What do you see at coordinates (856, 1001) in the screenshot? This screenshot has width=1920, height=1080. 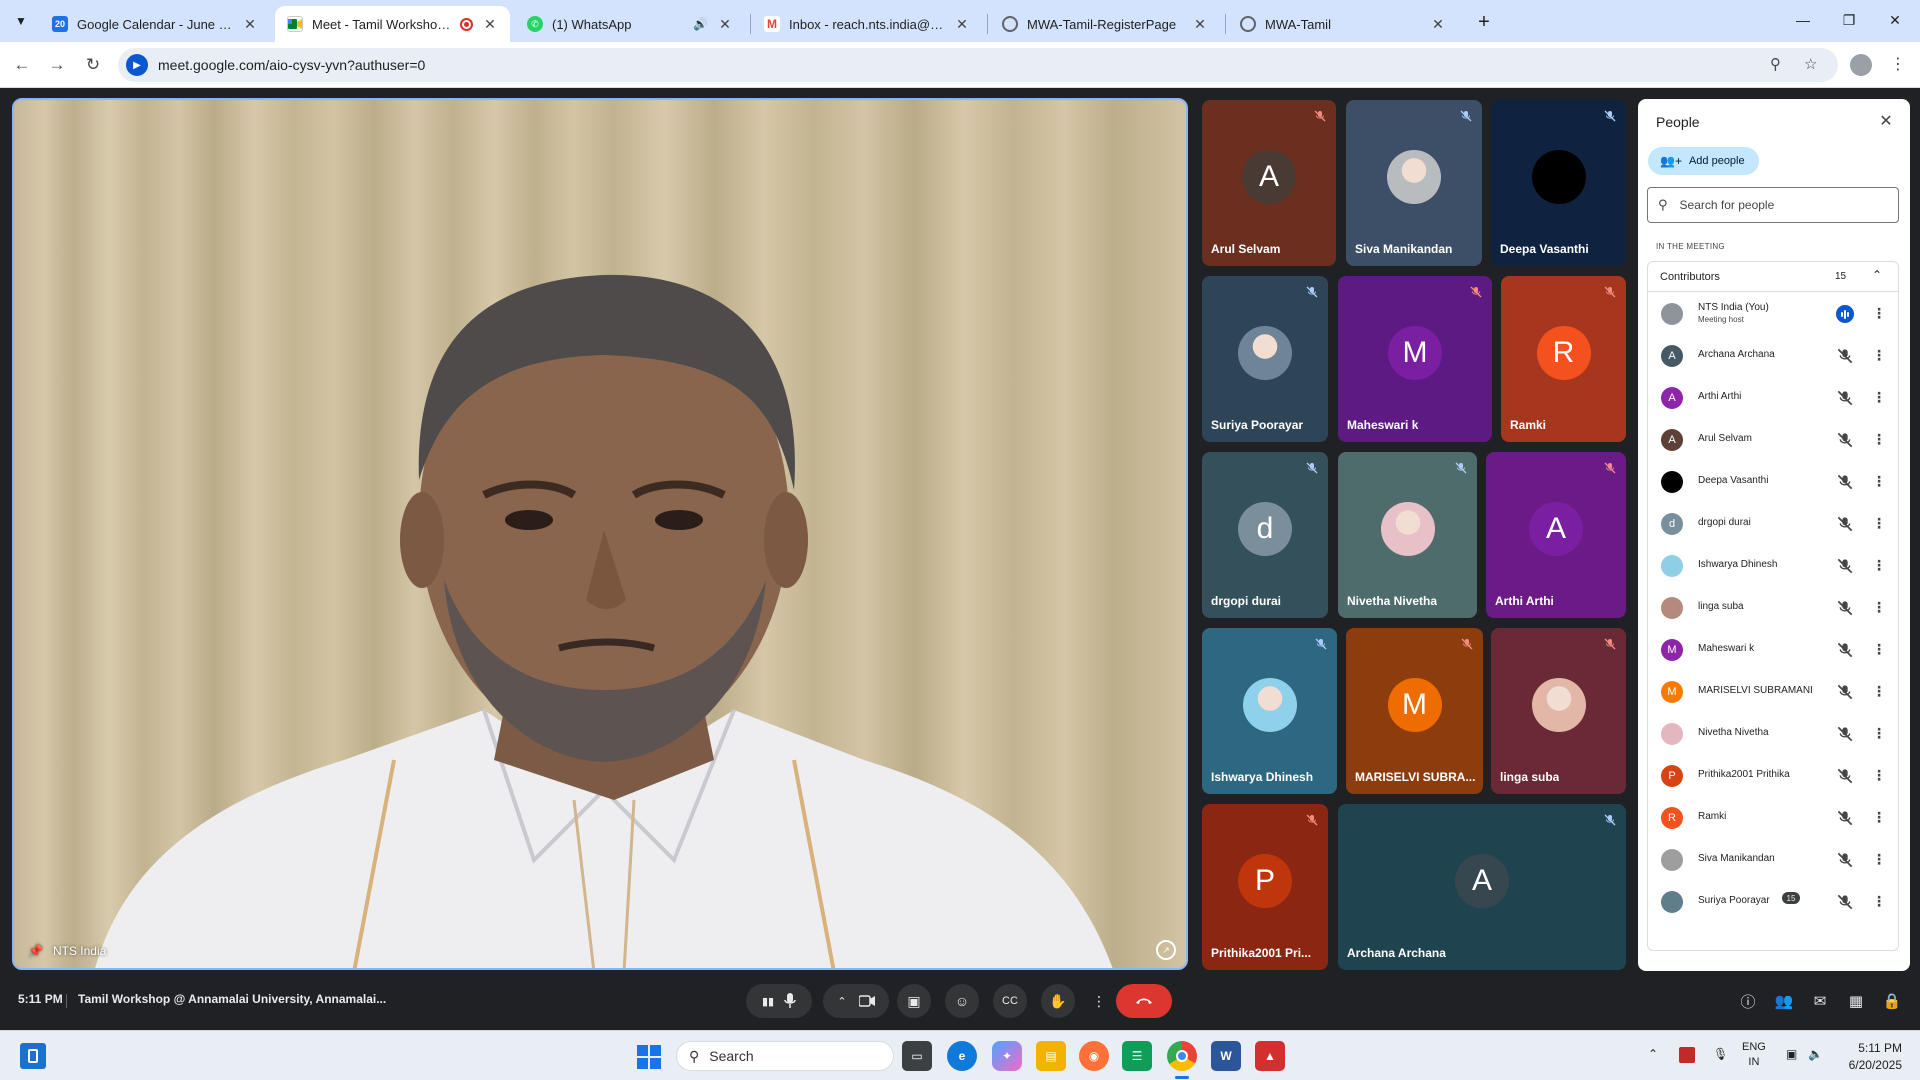 I see `camera-control: ⌃` at bounding box center [856, 1001].